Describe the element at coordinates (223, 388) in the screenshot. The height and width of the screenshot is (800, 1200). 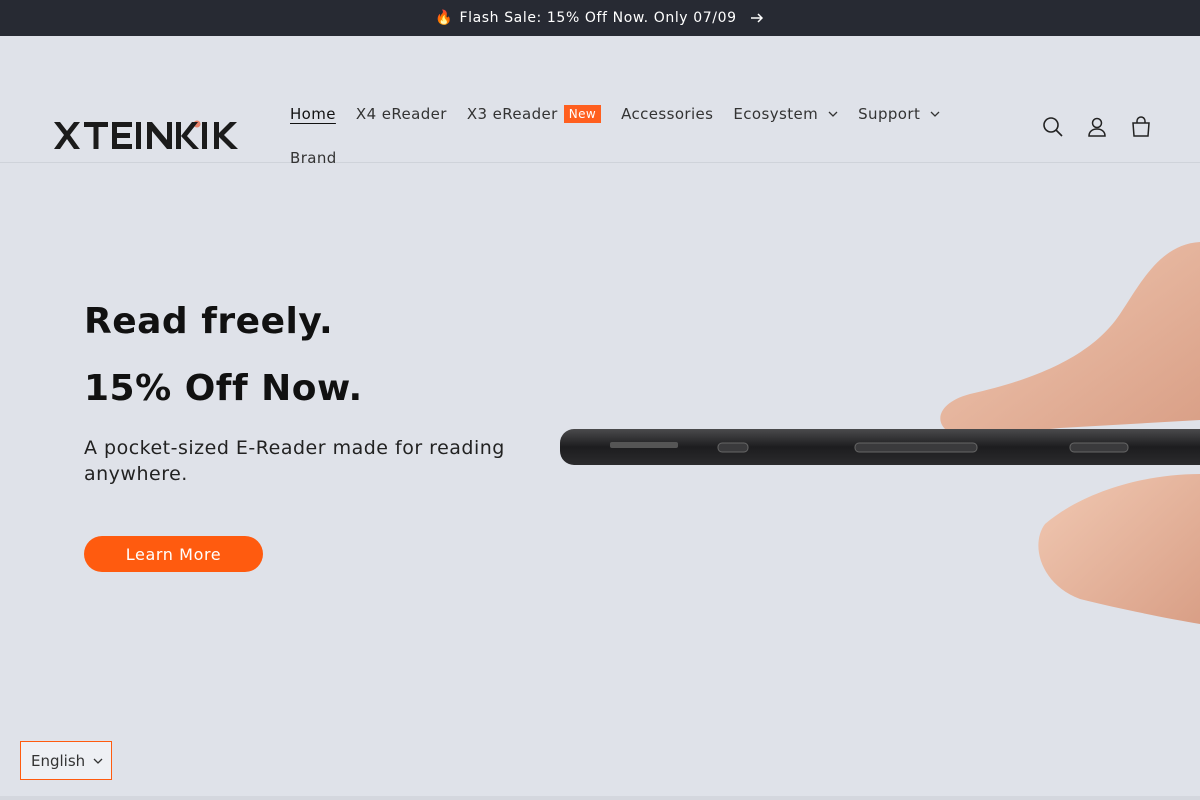
I see `hero-offer: 15% Off Now.` at that location.